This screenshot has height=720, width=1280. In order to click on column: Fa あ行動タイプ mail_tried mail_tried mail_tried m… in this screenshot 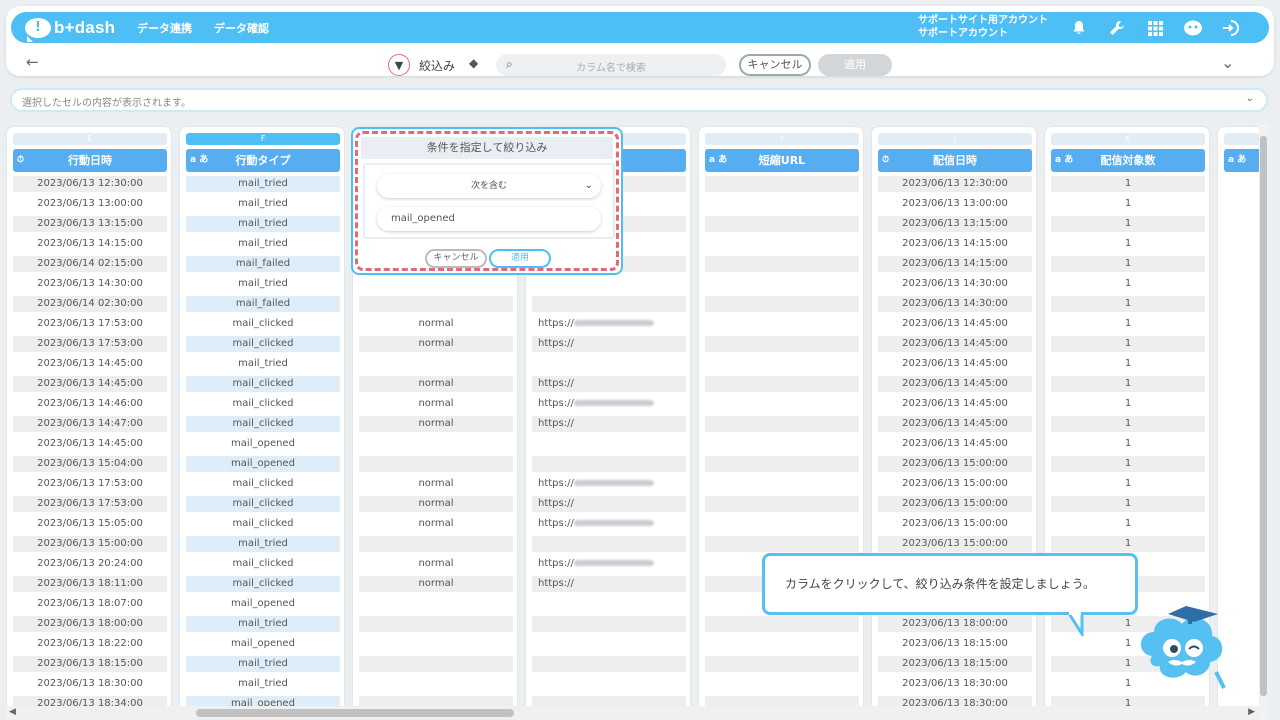, I will do `click(262, 423)`.